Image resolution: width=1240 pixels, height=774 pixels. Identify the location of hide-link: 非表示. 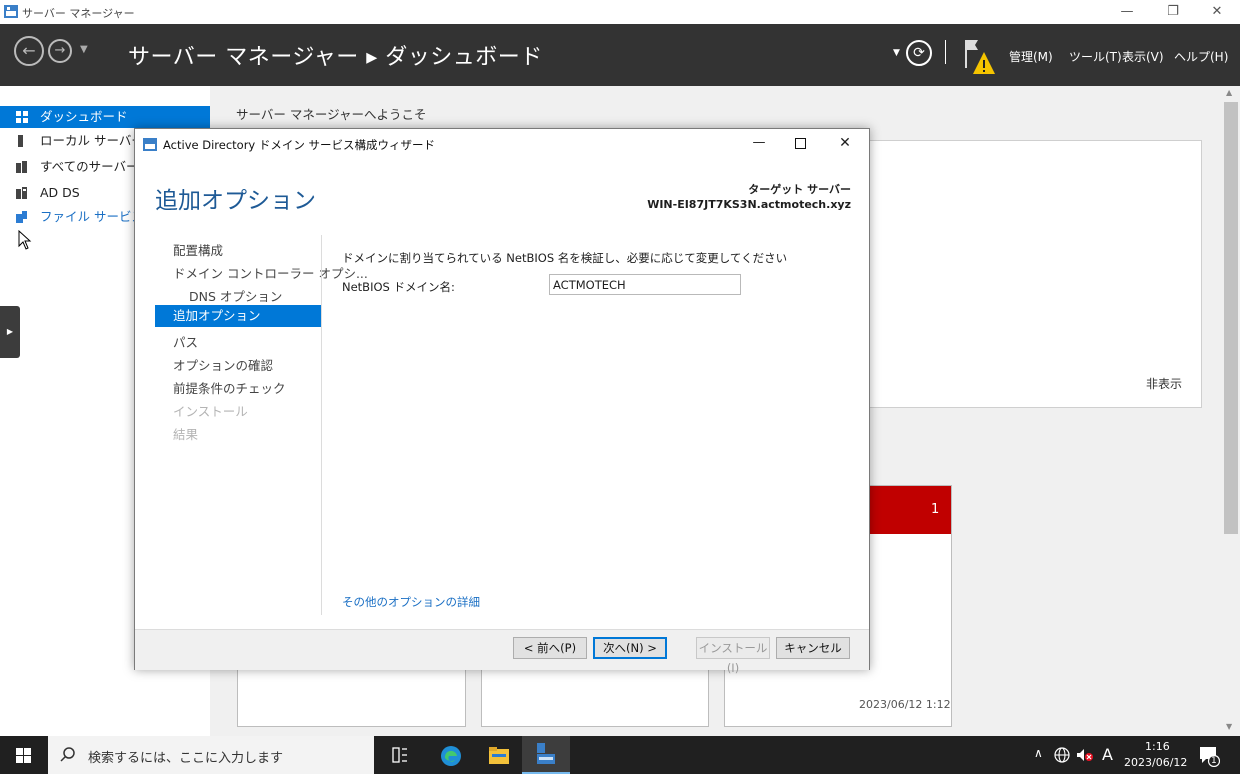
(1164, 383).